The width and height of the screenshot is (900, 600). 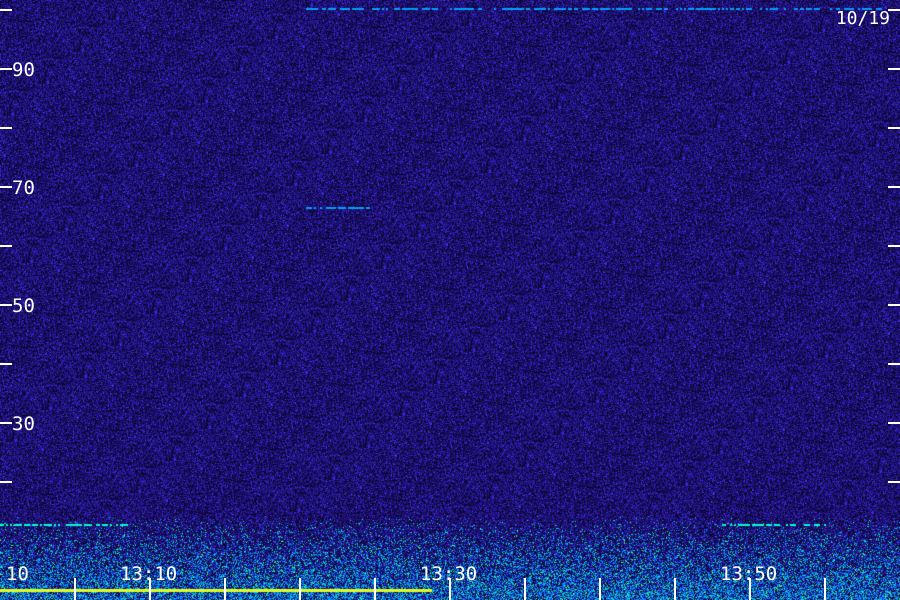 What do you see at coordinates (23, 247) in the screenshot?
I see `y-axis-labels: 30 50 70 90` at bounding box center [23, 247].